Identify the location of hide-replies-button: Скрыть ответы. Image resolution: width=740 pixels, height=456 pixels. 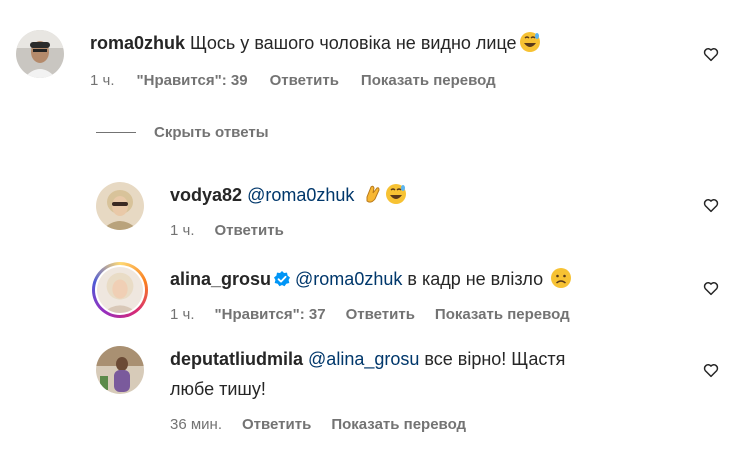
(182, 132).